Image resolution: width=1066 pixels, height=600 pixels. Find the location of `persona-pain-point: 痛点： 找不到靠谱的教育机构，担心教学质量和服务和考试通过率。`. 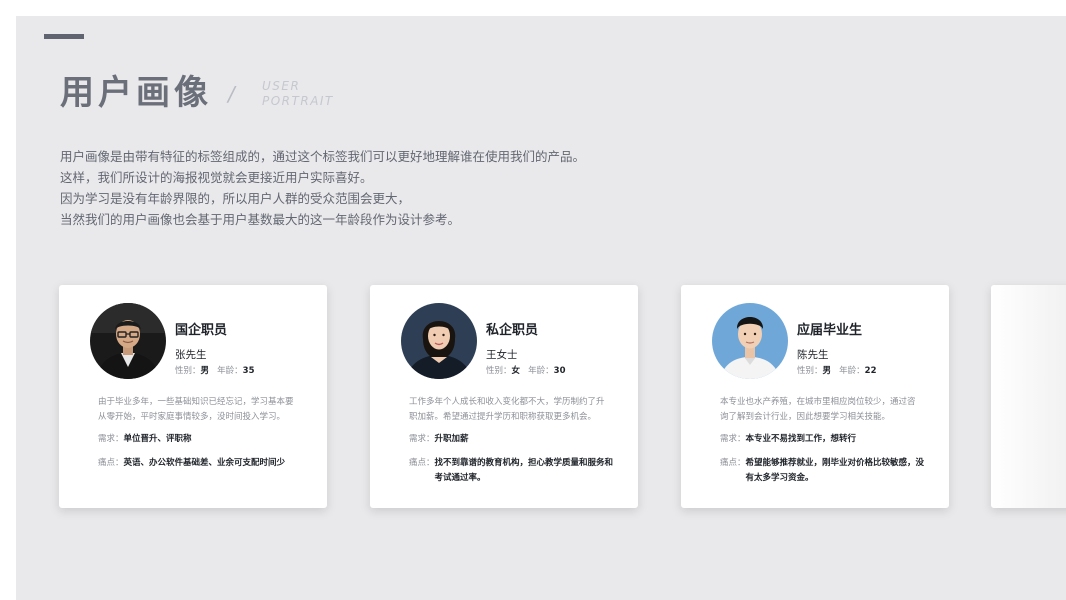

persona-pain-point: 痛点： 找不到靠谱的教育机构，担心教学质量和服务和考试通过率。 is located at coordinates (514, 471).